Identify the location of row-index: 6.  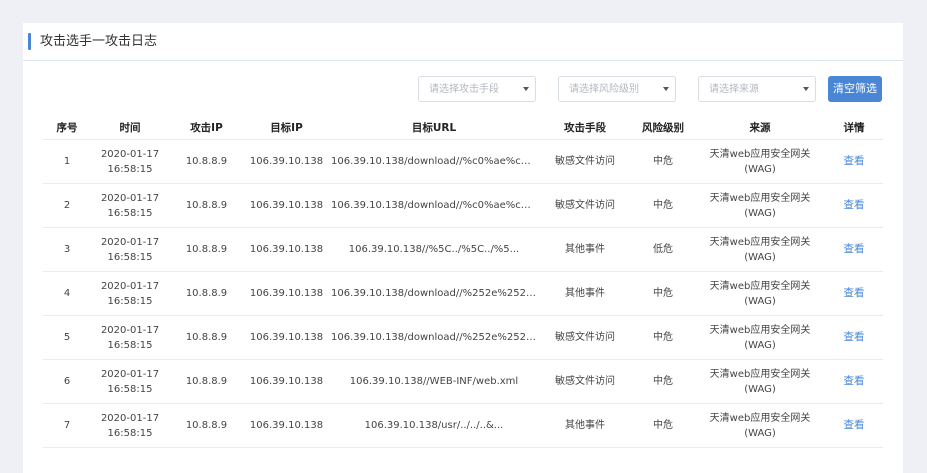
(67, 381).